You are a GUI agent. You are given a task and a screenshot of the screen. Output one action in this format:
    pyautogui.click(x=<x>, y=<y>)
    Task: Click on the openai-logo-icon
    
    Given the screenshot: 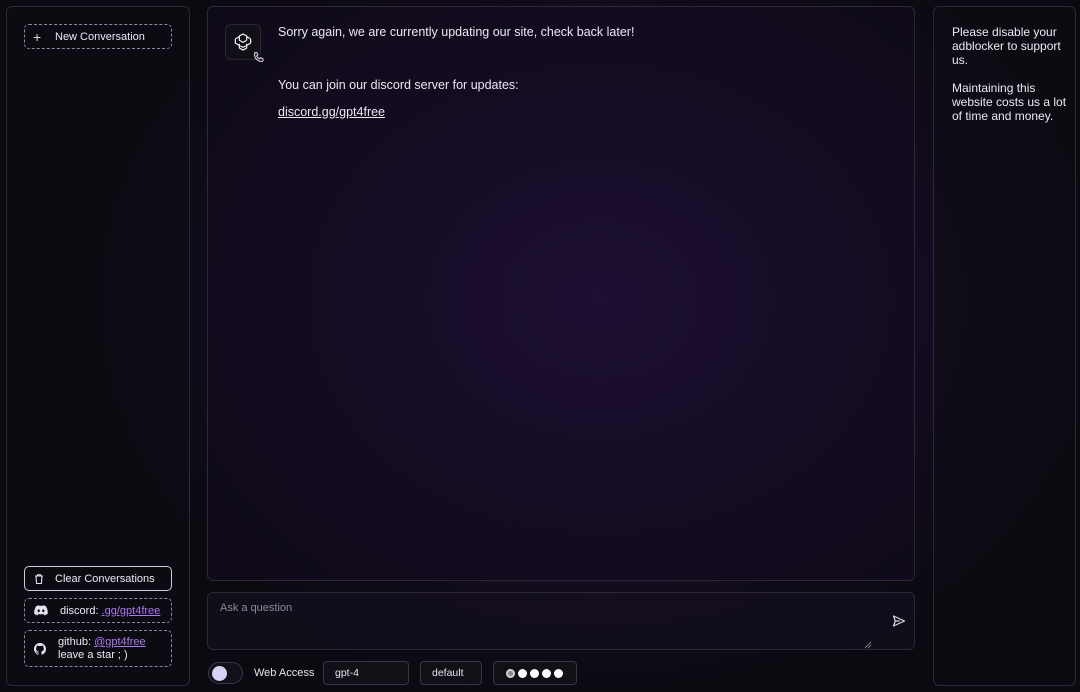 What is the action you would take?
    pyautogui.click(x=243, y=42)
    